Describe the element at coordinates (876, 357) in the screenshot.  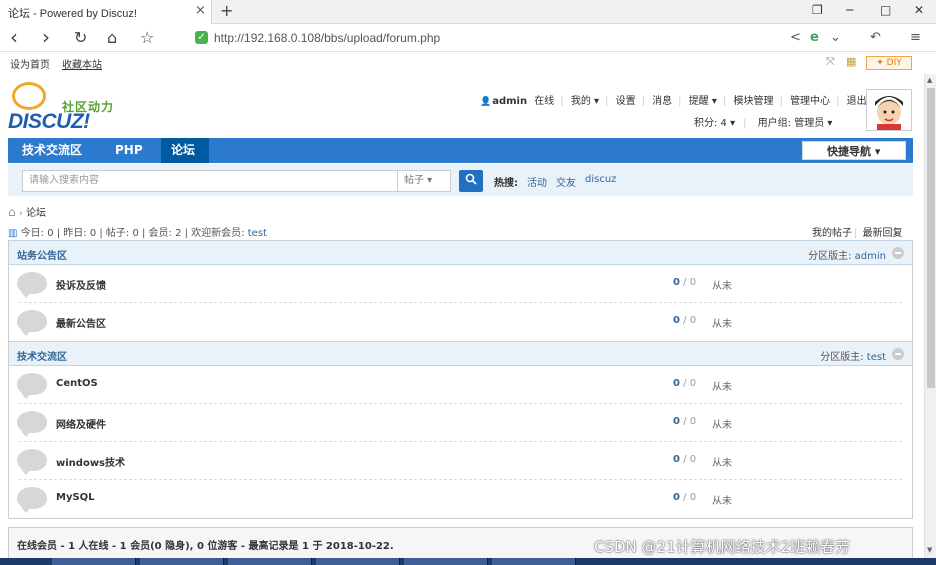
I see `moderator-link: test` at that location.